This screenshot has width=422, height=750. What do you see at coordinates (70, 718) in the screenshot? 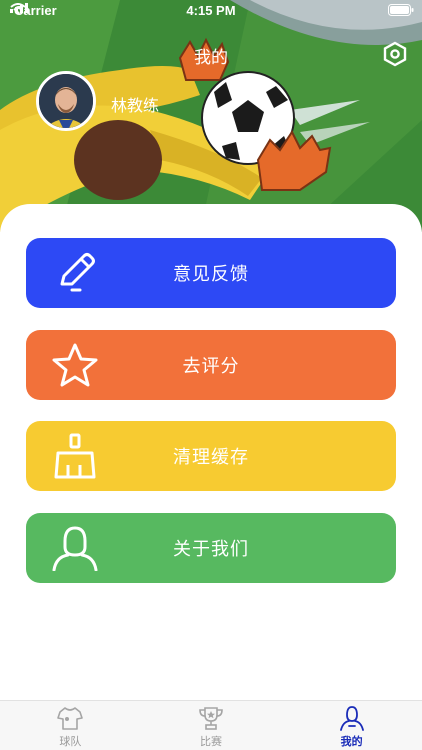
I see `jersey-icon` at bounding box center [70, 718].